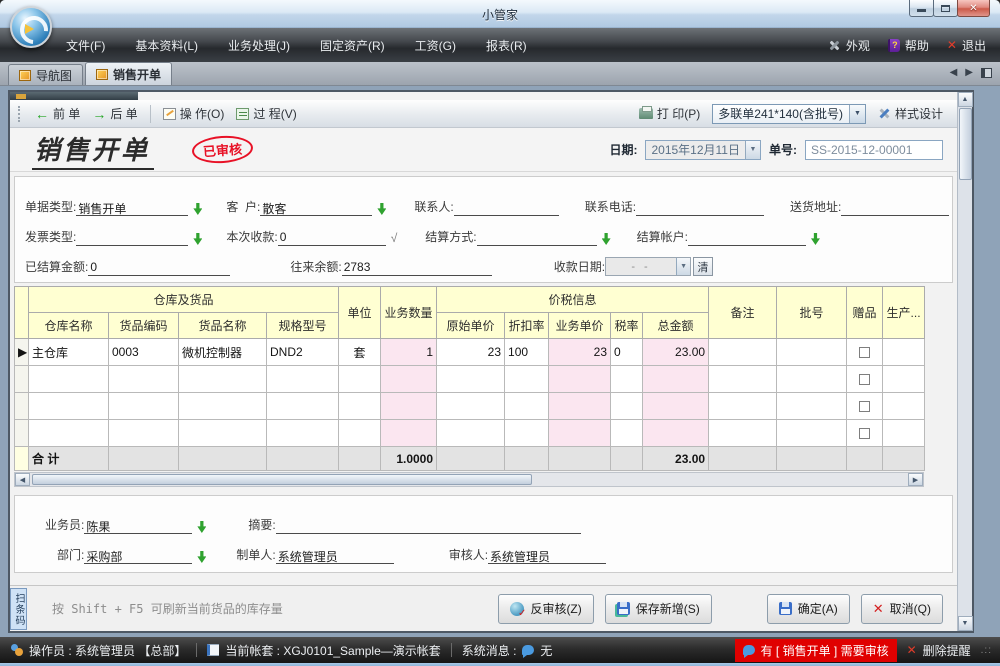 The image size is (1000, 666). Describe the element at coordinates (129, 73) in the screenshot. I see `tab-sales-order: 销售开单` at that location.